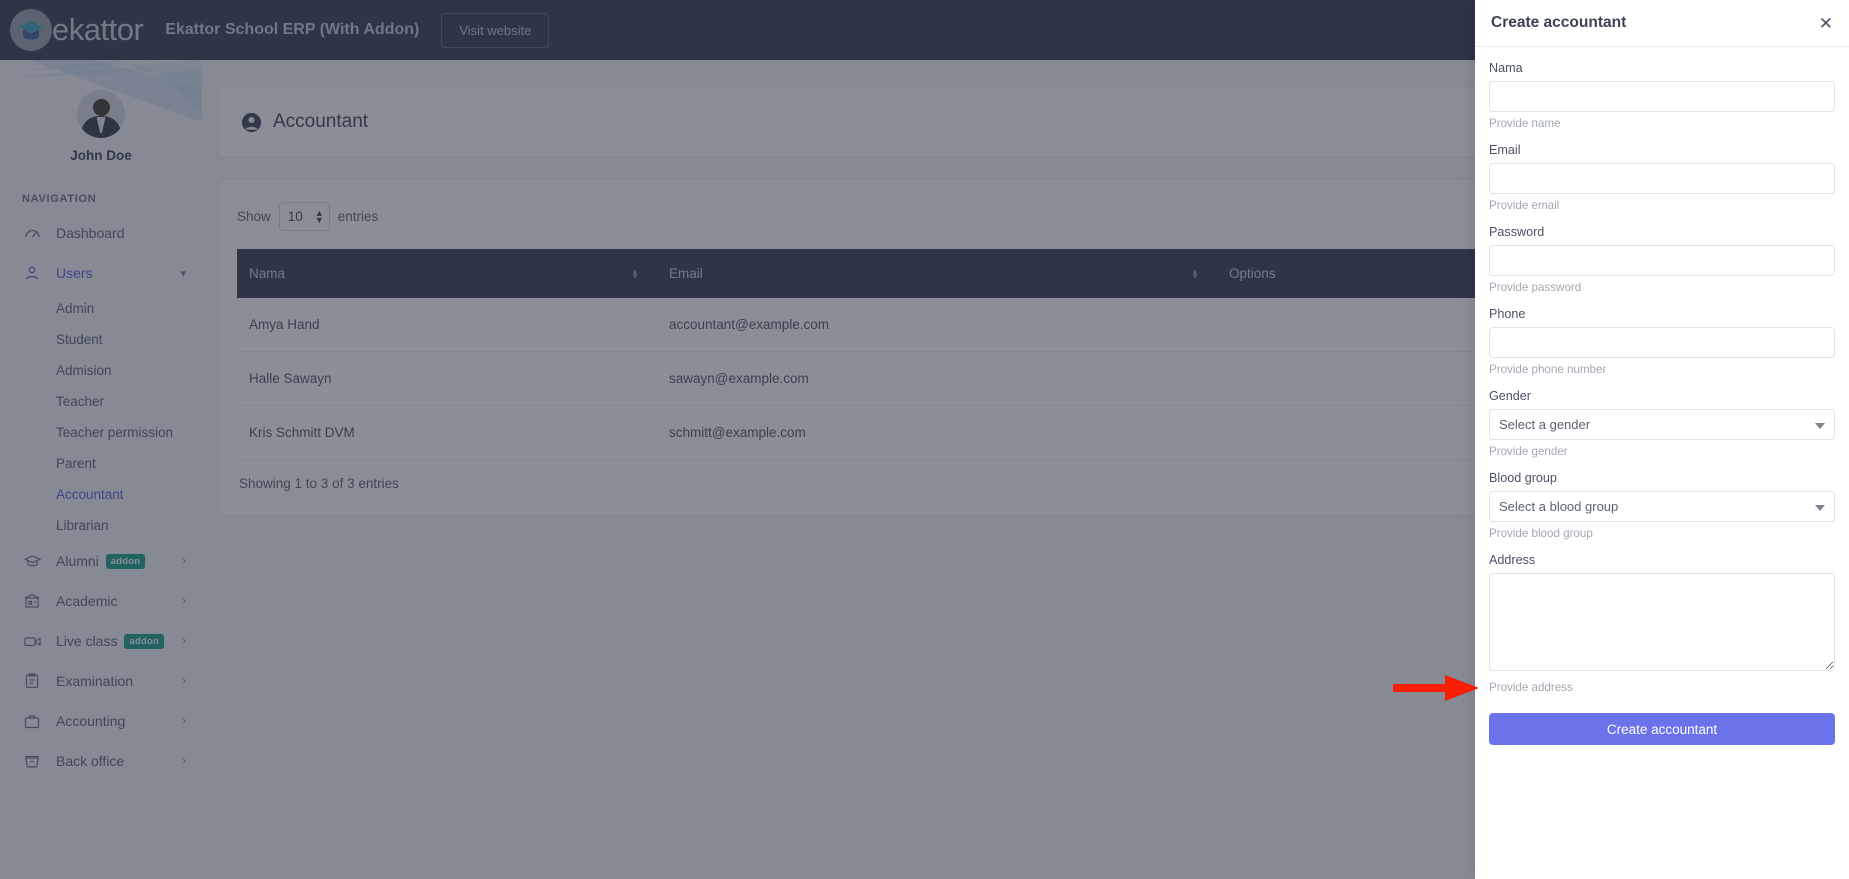 The width and height of the screenshot is (1849, 879). Describe the element at coordinates (1510, 396) in the screenshot. I see `field-label-gender: Gender` at that location.